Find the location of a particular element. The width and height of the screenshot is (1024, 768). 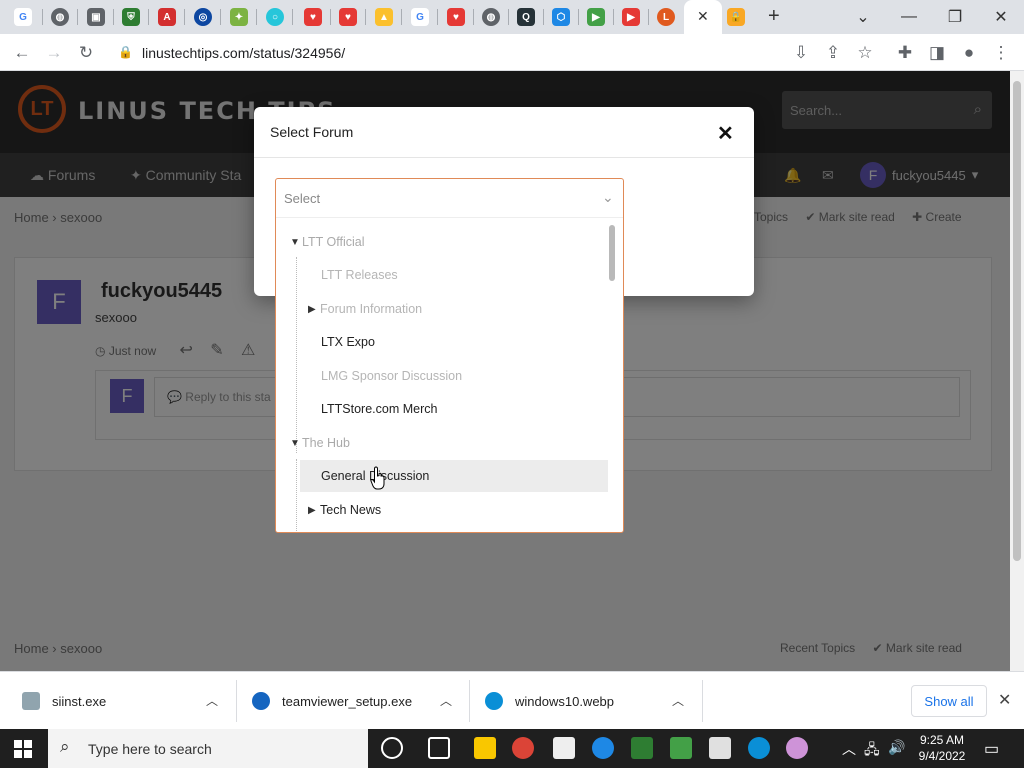

menu-icon: ⋮ is located at coordinates (1001, 53).